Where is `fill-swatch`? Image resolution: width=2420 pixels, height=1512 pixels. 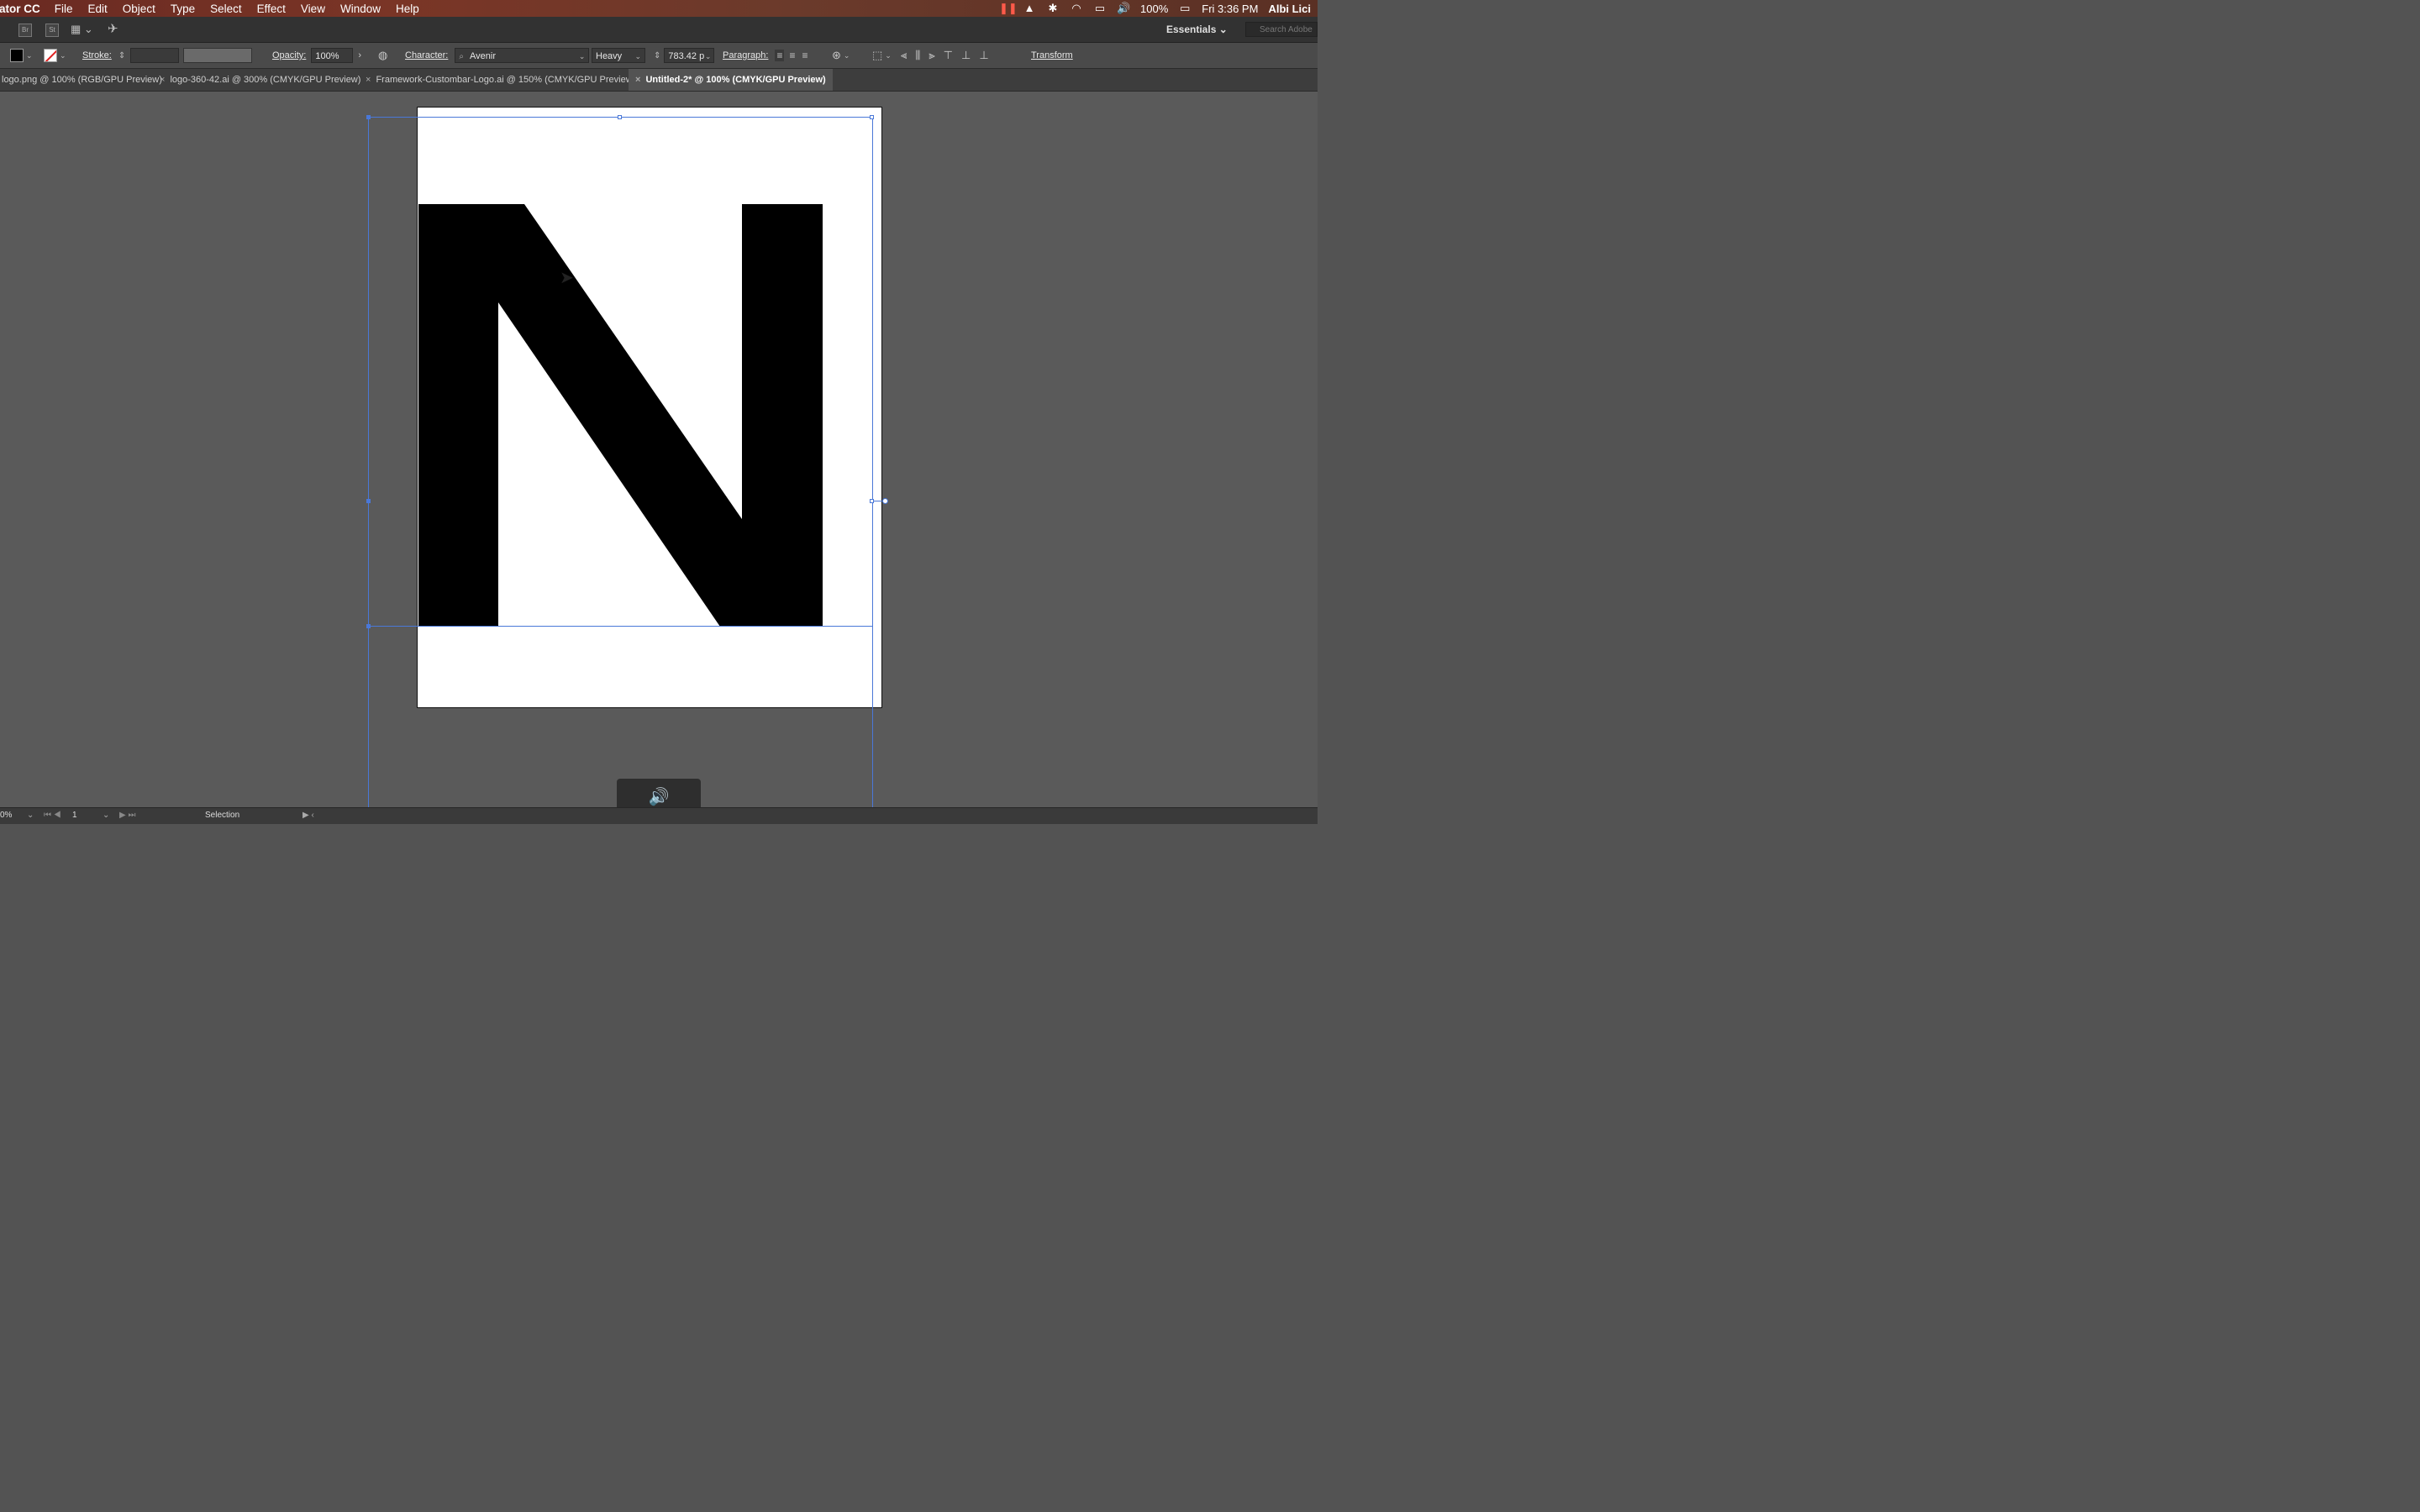 fill-swatch is located at coordinates (17, 55).